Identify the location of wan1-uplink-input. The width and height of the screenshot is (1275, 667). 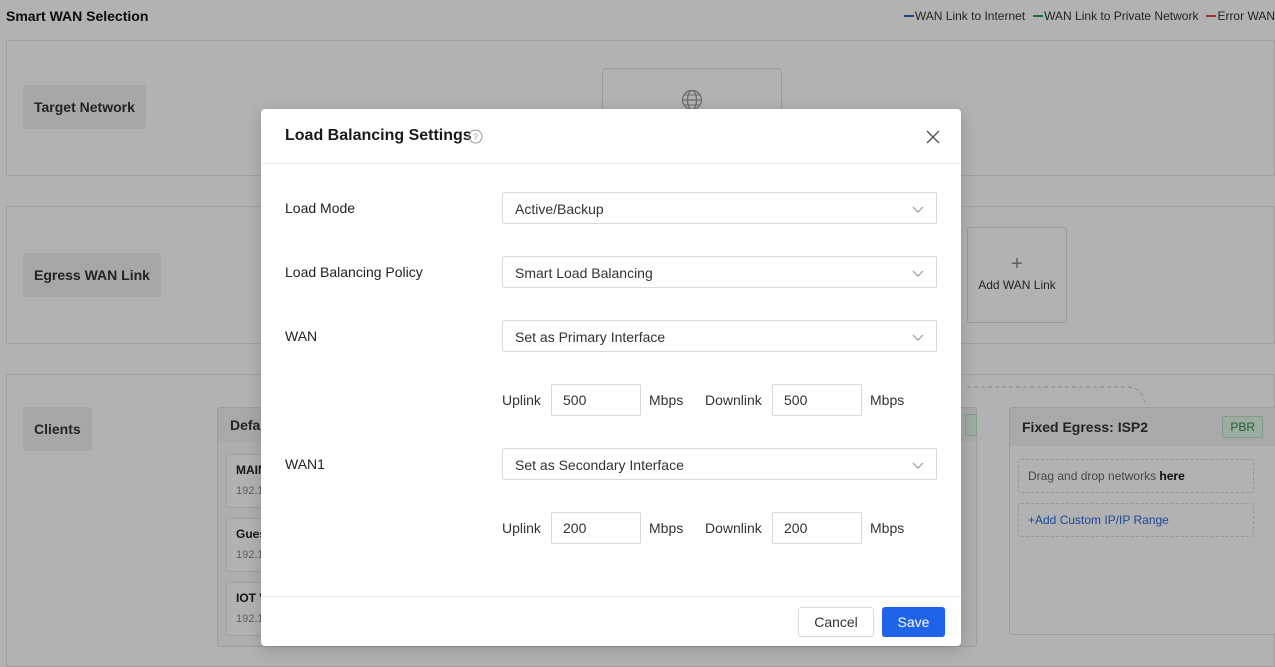
(596, 528).